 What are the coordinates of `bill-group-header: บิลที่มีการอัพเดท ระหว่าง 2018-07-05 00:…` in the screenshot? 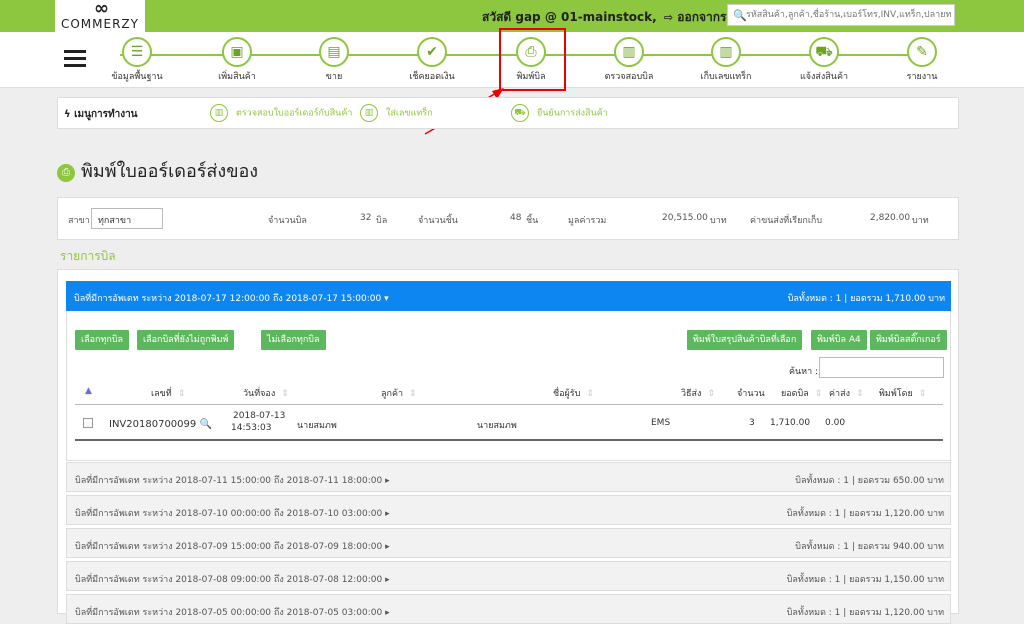 It's located at (508, 609).